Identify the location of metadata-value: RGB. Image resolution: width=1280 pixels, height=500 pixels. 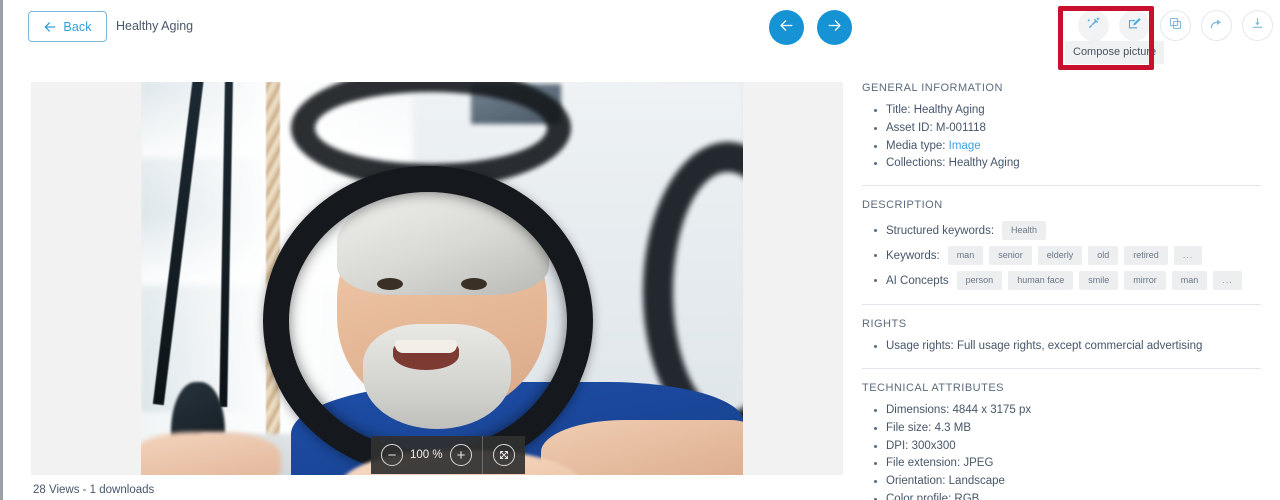
(967, 496).